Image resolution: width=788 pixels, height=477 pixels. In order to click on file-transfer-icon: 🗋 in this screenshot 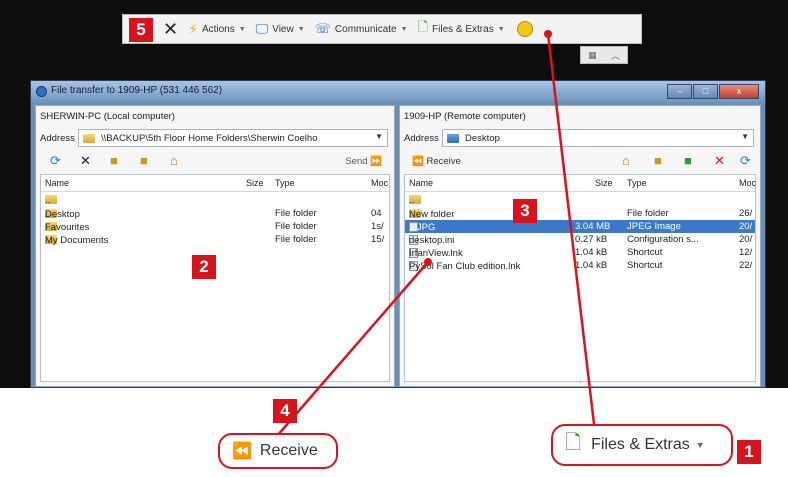, I will do `click(573, 443)`.